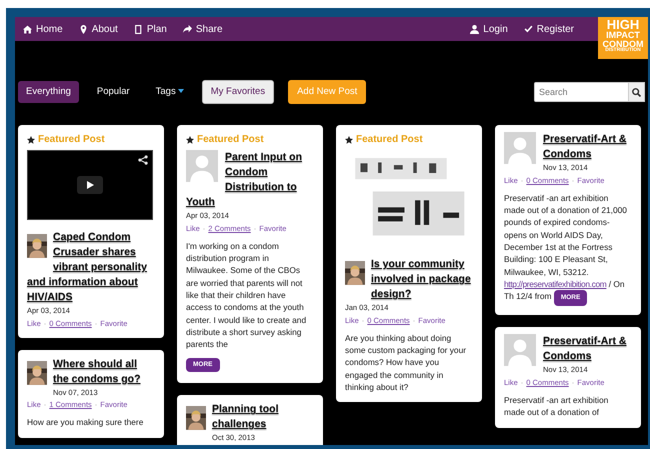  I want to click on post-excerpt: How are you making sure there, so click(85, 422).